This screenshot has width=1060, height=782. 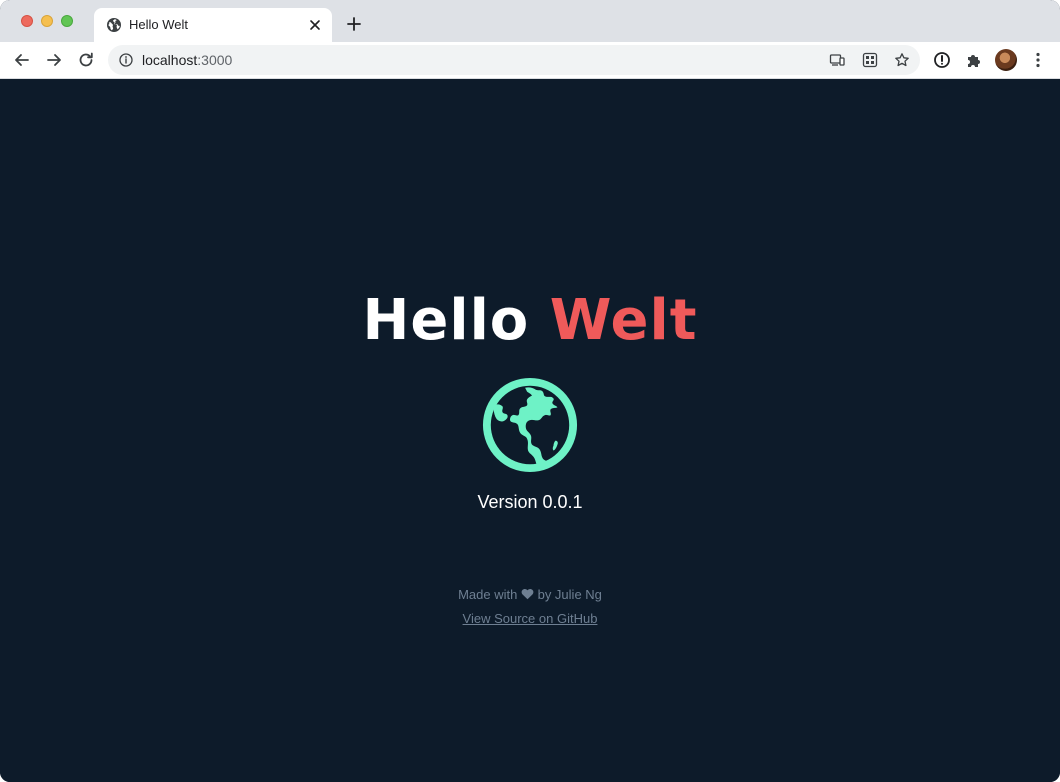 I want to click on password-icon, so click(x=942, y=60).